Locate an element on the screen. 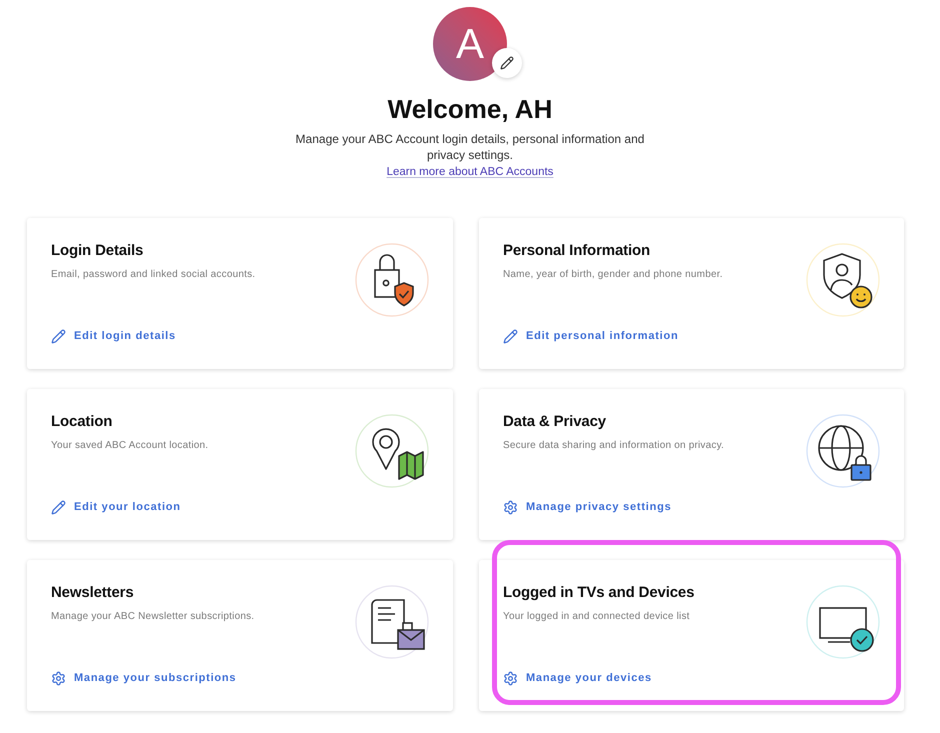 The height and width of the screenshot is (733, 940). card-description: Manage your ABC Newsletter subscriptions. is located at coordinates (153, 617).